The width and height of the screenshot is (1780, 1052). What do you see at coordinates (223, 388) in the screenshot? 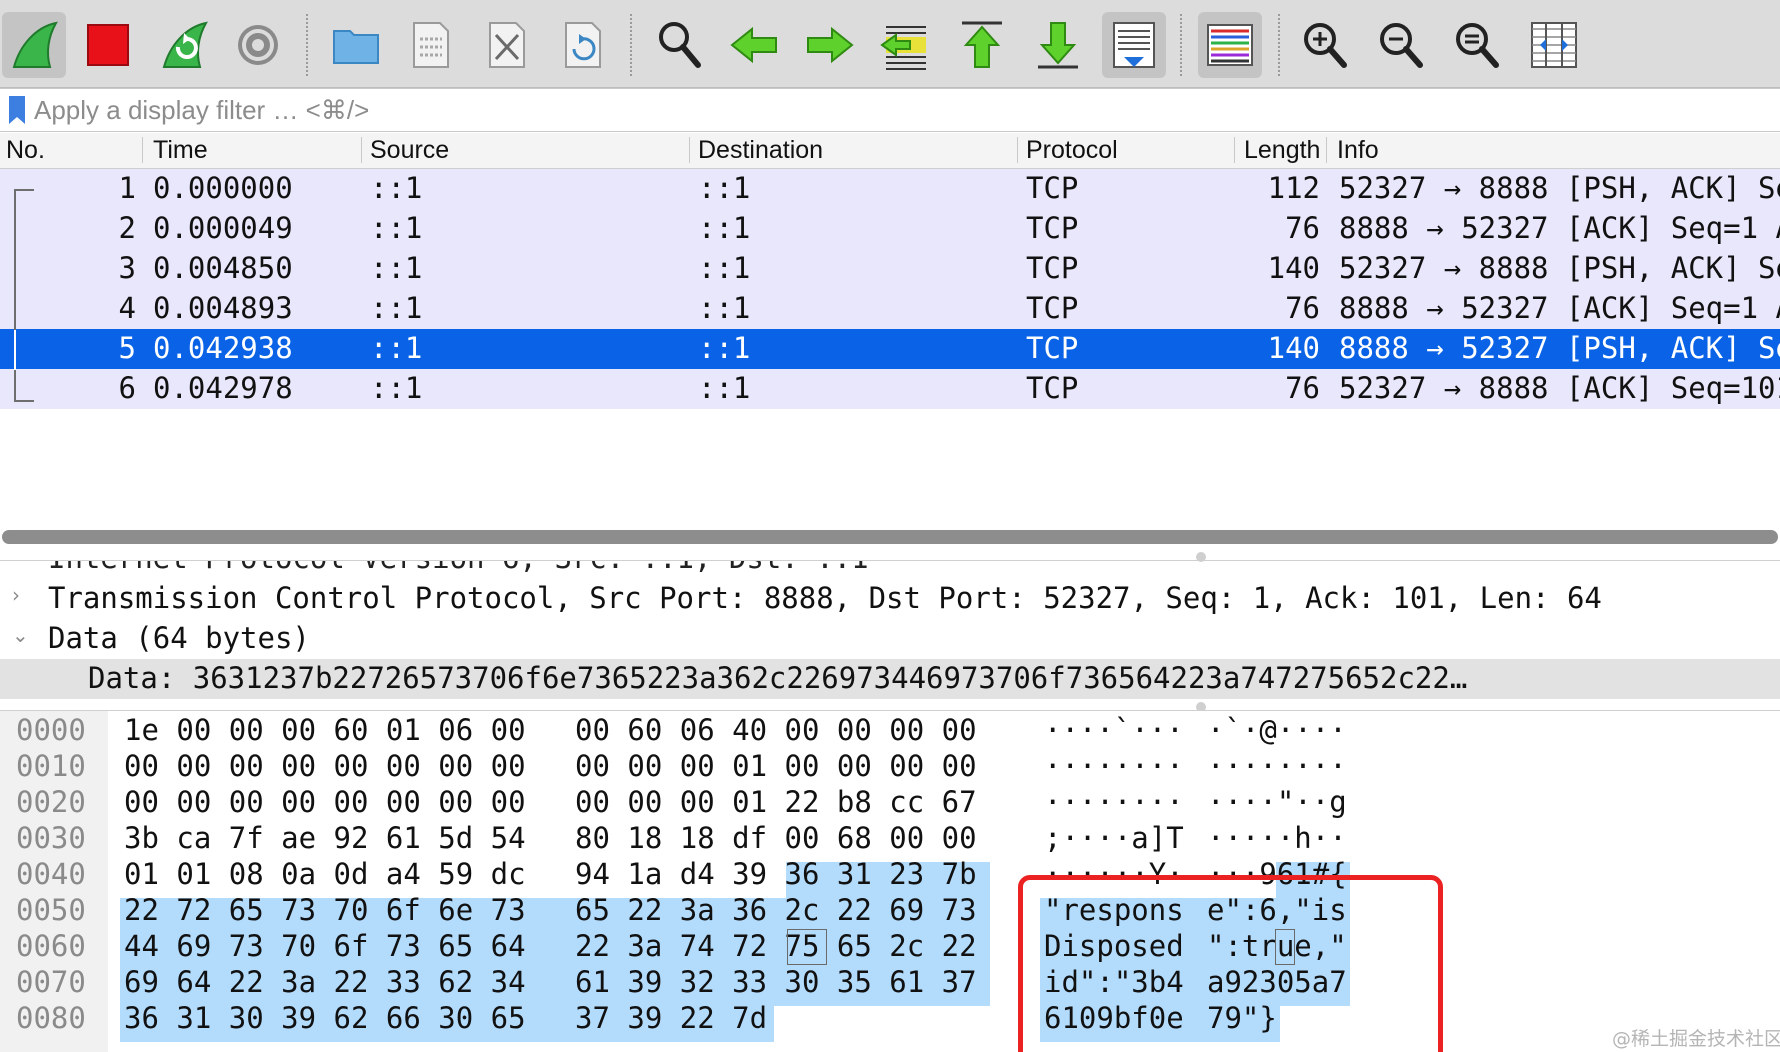
I see `packet-time: 0.042978` at bounding box center [223, 388].